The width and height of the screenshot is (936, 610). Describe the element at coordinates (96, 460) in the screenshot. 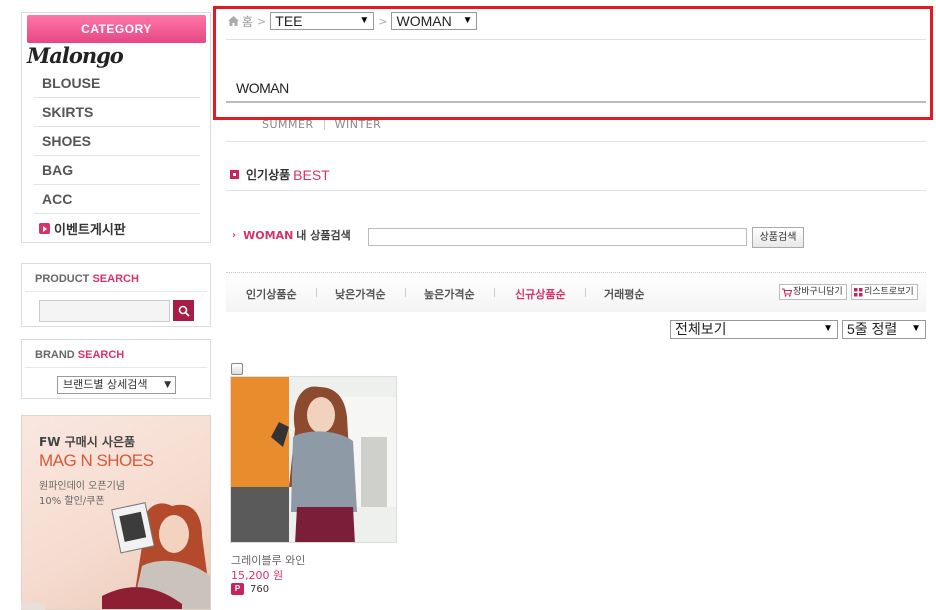

I see `banner-line-2: MAG N SHOES` at that location.